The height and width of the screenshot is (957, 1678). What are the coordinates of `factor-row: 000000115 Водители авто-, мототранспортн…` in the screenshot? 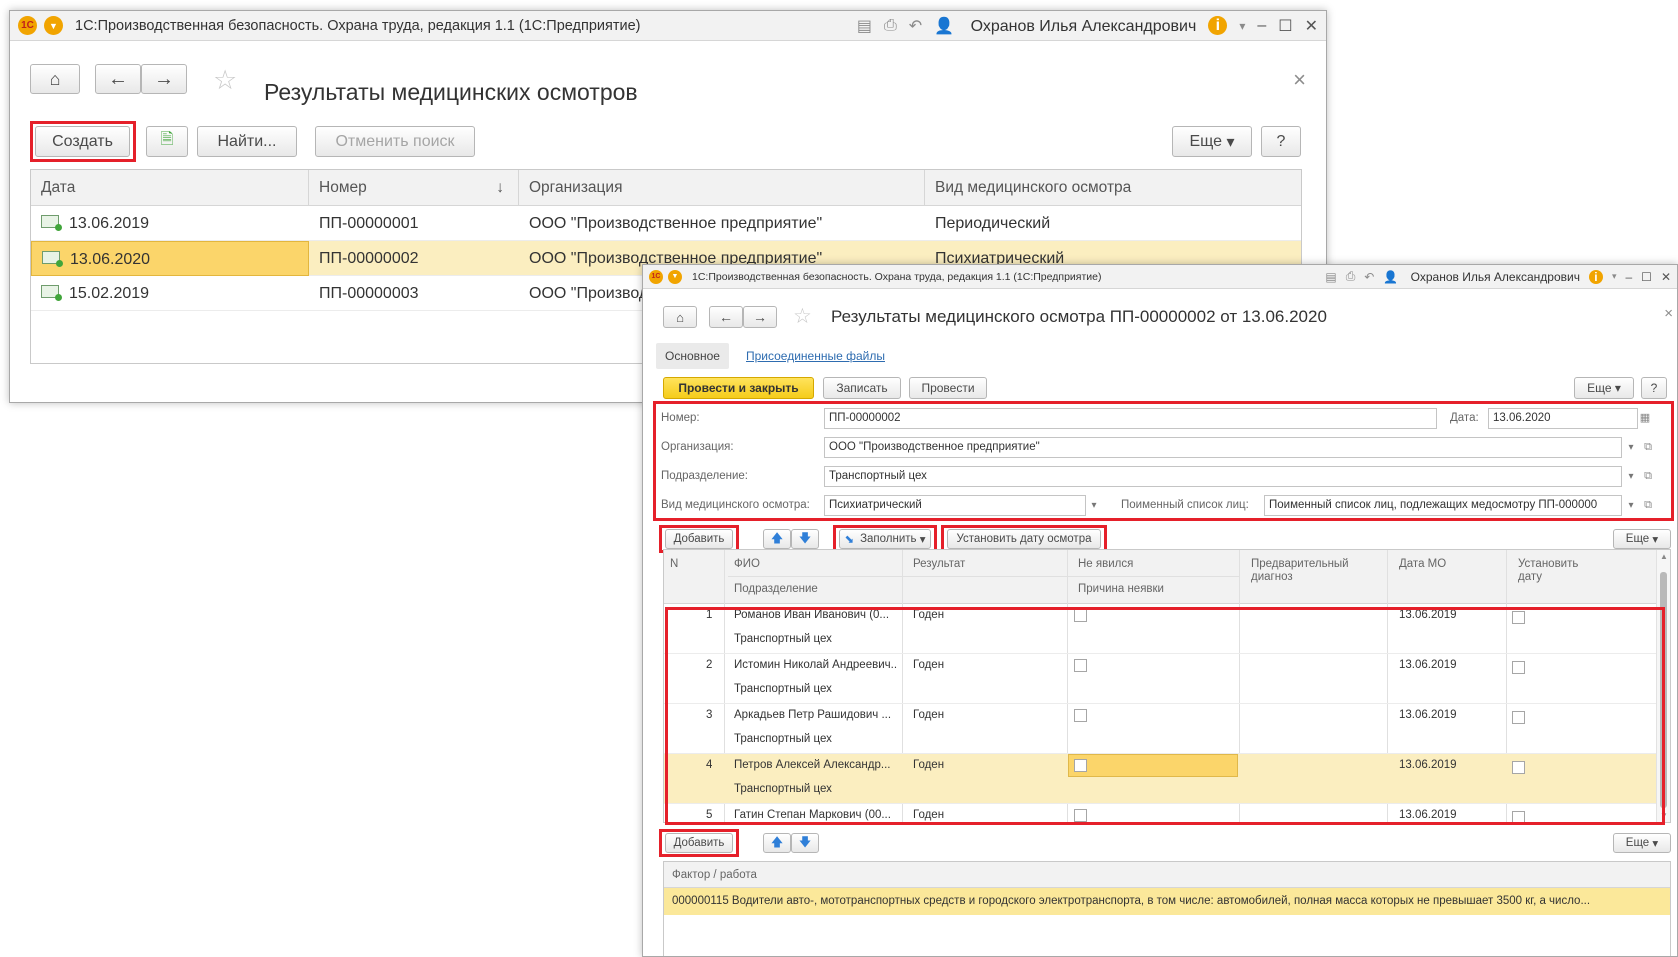 It's located at (1167, 901).